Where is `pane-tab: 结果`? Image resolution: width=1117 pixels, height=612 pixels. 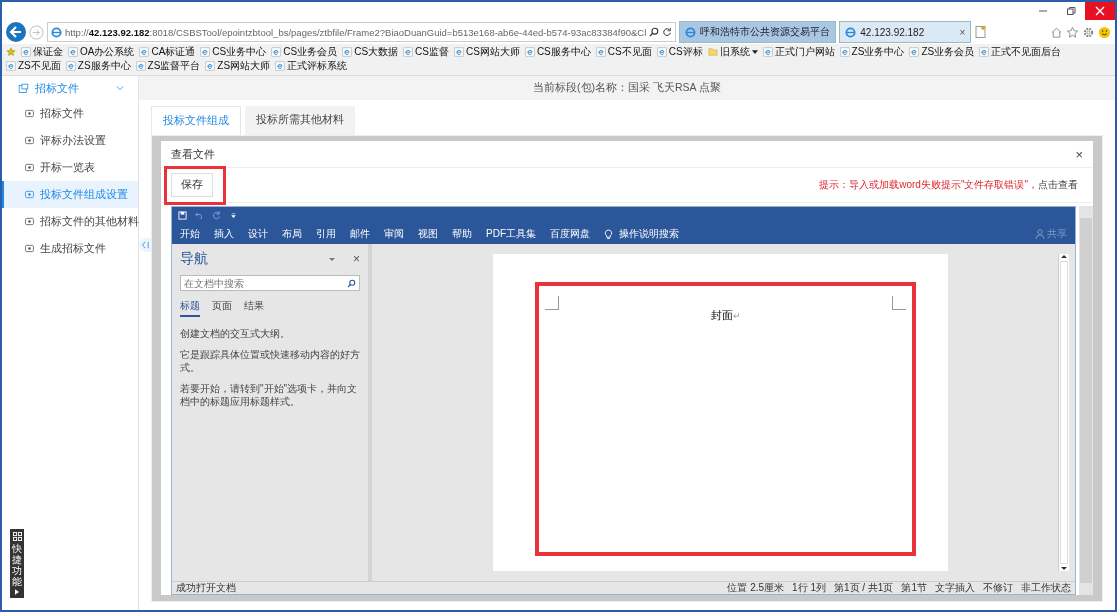 pane-tab: 结果 is located at coordinates (254, 308).